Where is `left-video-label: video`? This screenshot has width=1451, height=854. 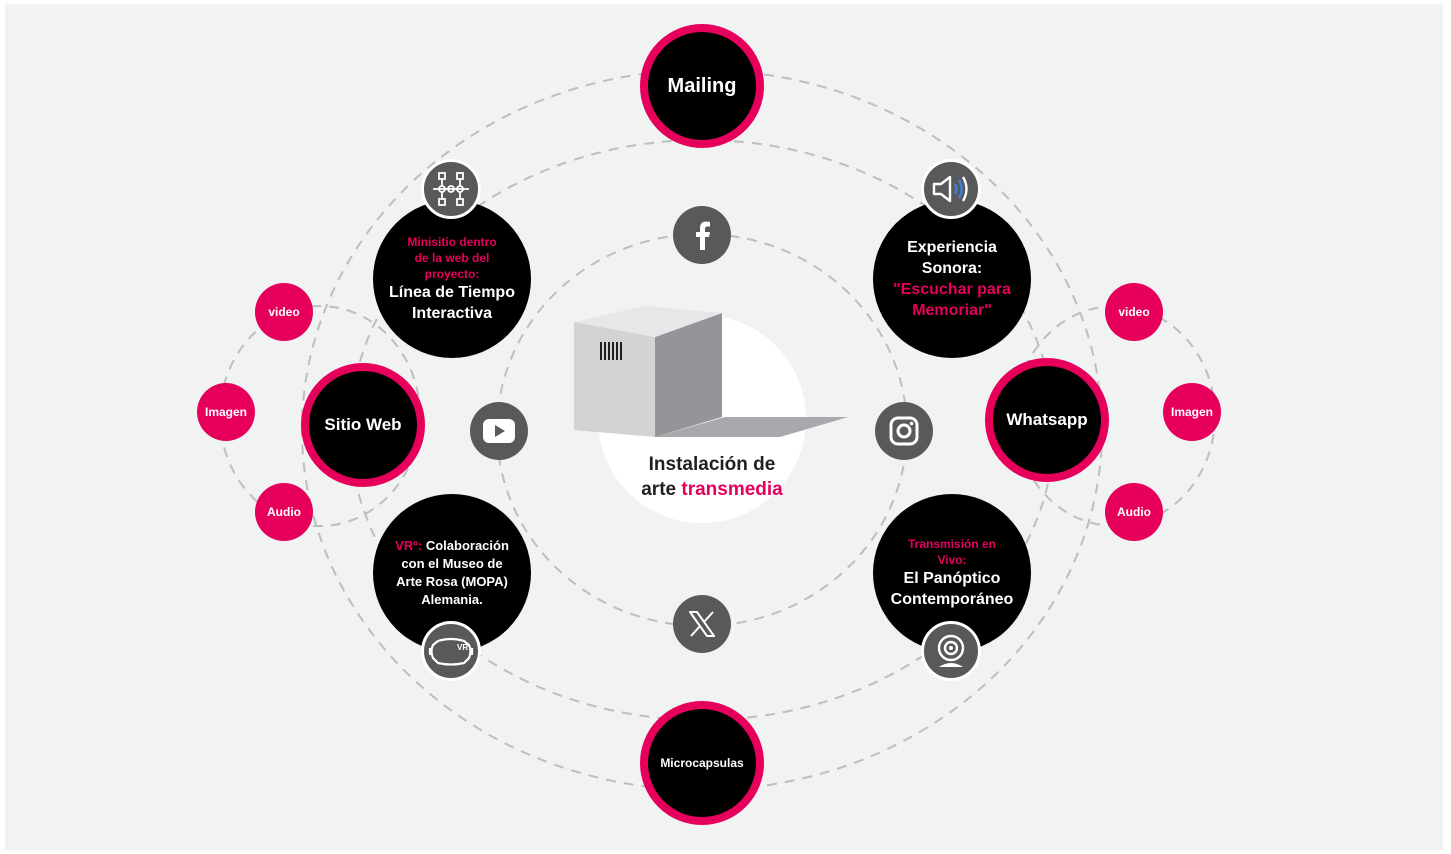 left-video-label: video is located at coordinates (284, 312).